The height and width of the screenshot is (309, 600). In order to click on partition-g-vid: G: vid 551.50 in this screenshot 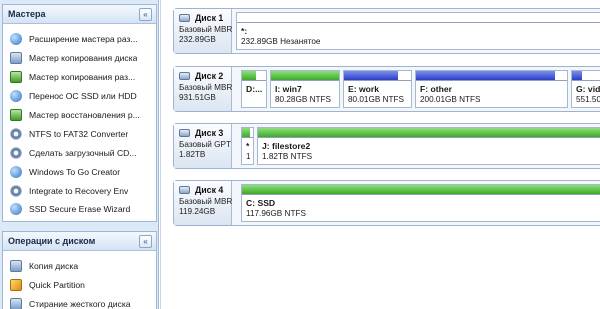, I will do `click(585, 89)`.